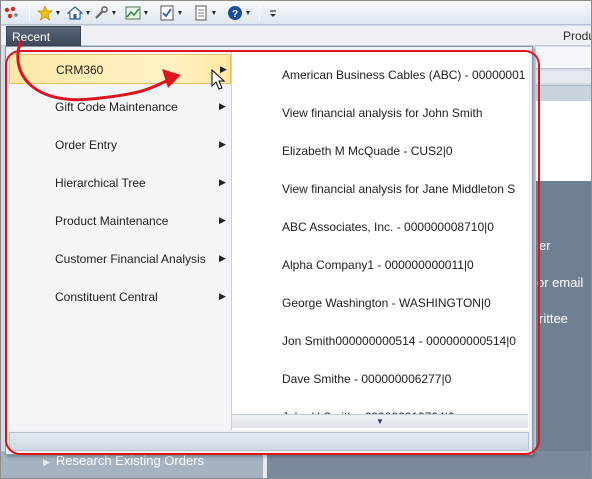 This screenshot has width=592, height=479. I want to click on recent-record-item: View financial analysis for John Smith, so click(405, 125).